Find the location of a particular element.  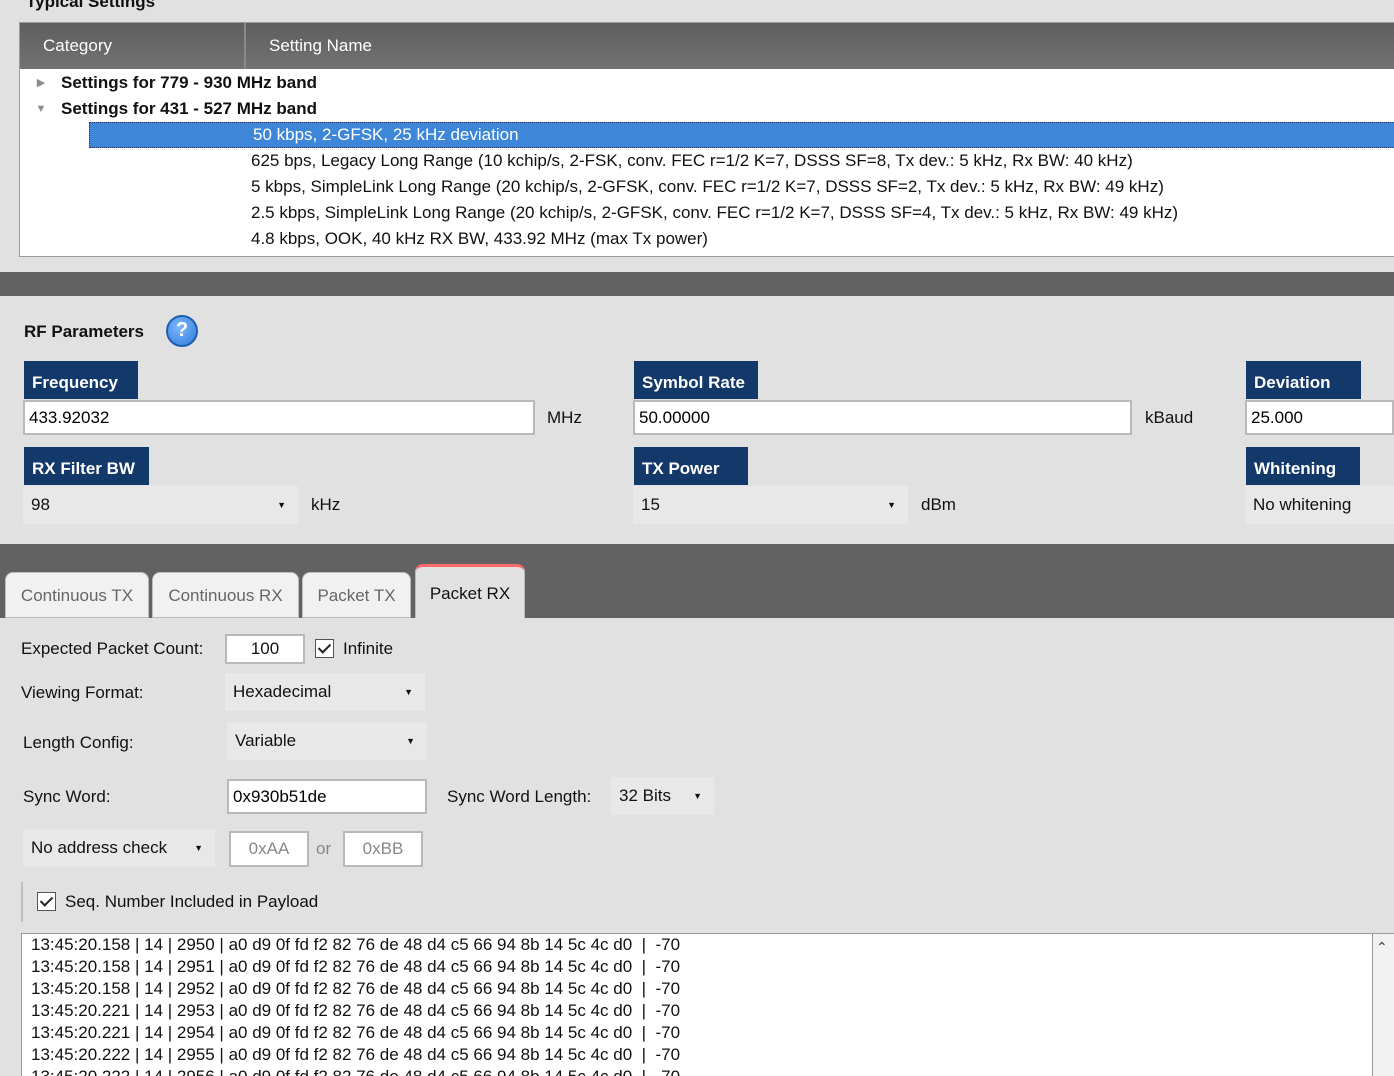

expected-packet-count-input: 100 is located at coordinates (265, 649).